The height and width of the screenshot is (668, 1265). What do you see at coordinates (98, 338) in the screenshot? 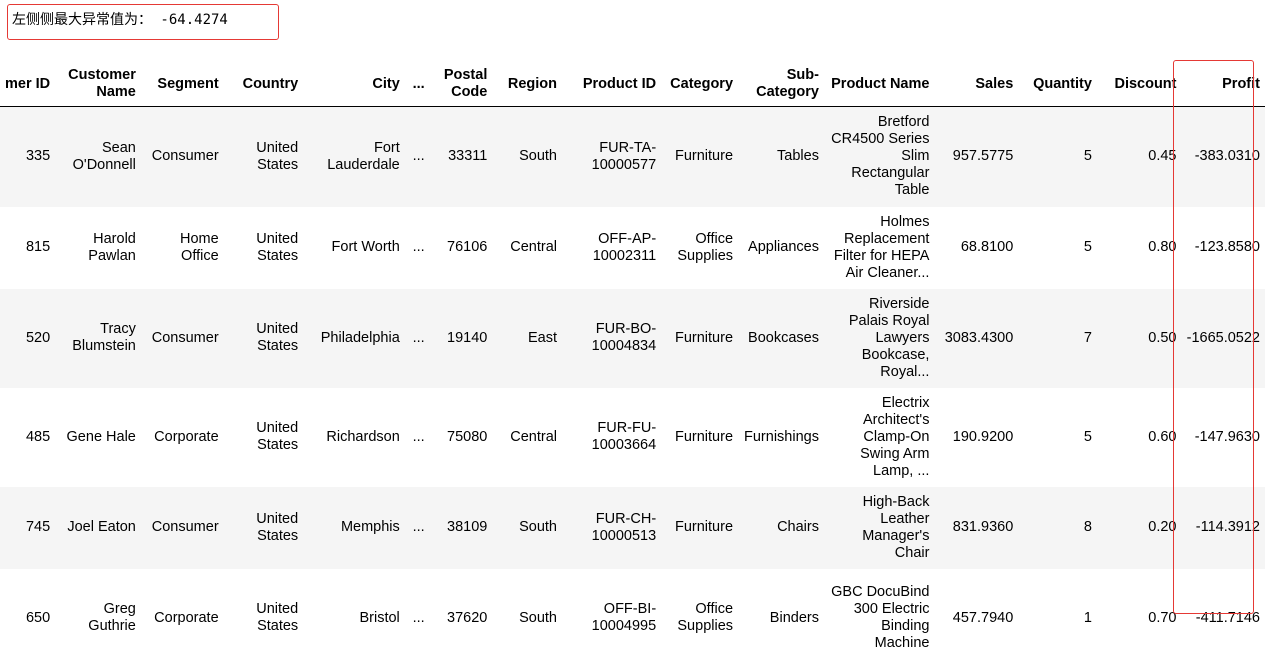
I see `cell-customer-name: Tracy Blumstein` at bounding box center [98, 338].